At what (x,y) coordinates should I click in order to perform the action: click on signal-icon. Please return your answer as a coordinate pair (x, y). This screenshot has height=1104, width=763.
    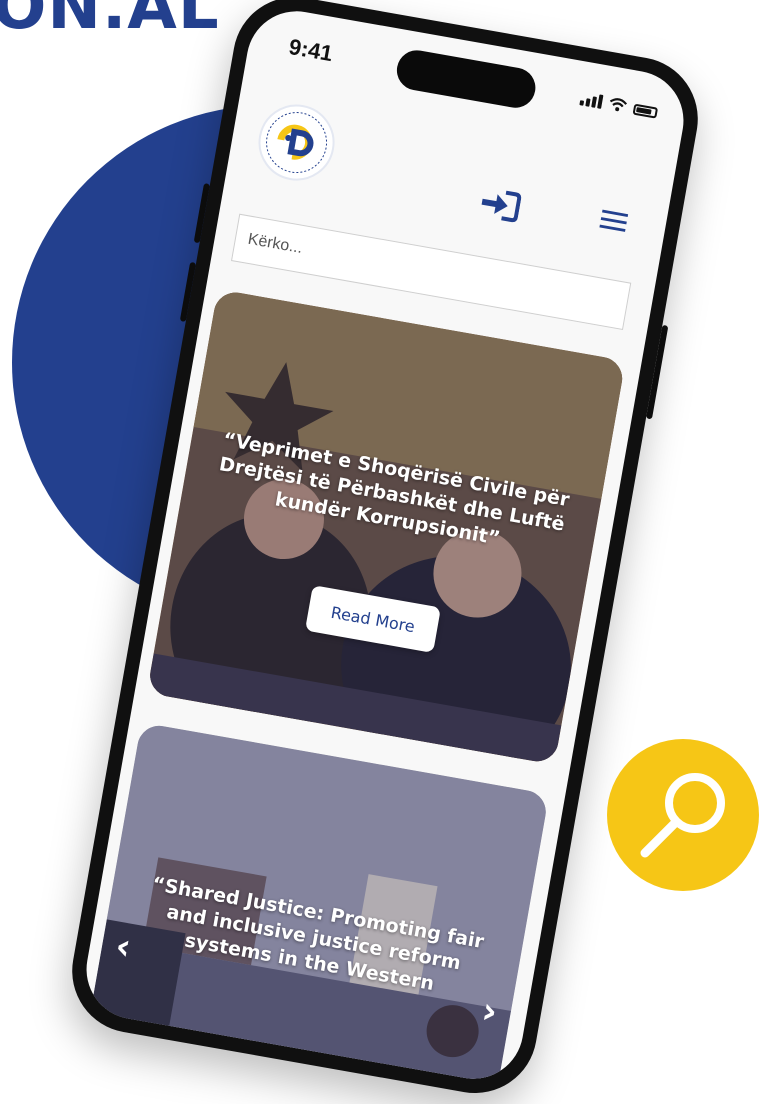
    Looking at the image, I should click on (591, 100).